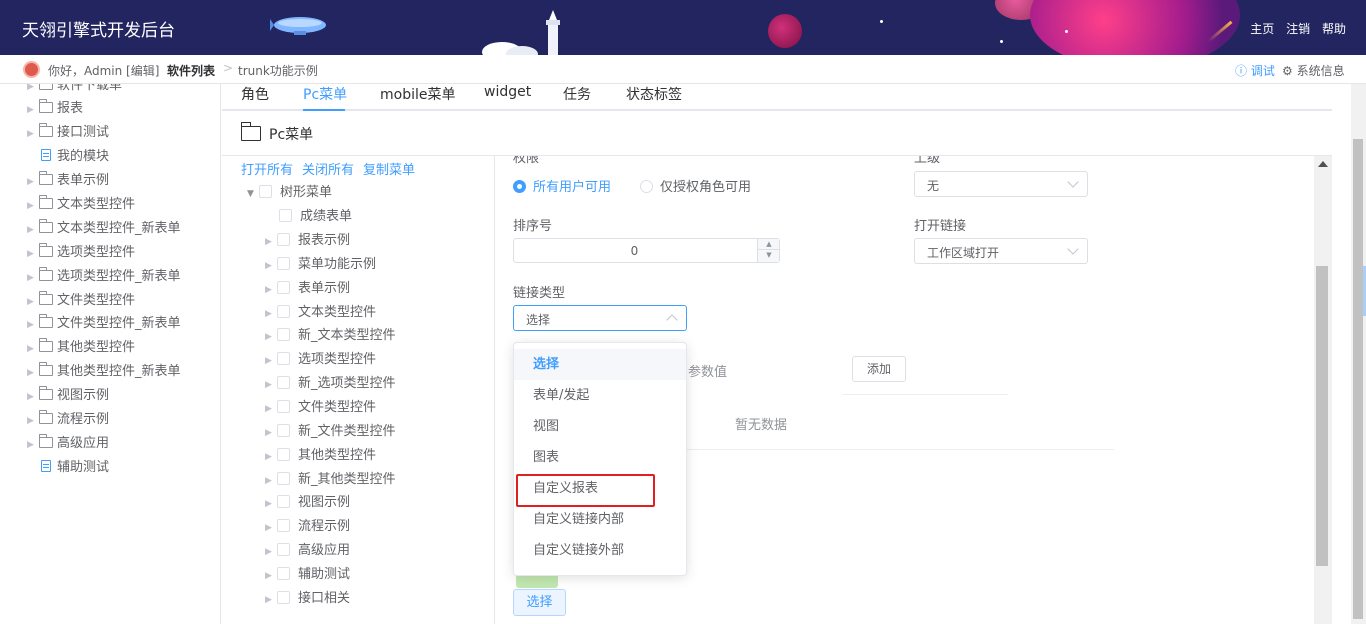 The width and height of the screenshot is (1366, 624). What do you see at coordinates (1262, 29) in the screenshot?
I see `nav-home-link: 主页` at bounding box center [1262, 29].